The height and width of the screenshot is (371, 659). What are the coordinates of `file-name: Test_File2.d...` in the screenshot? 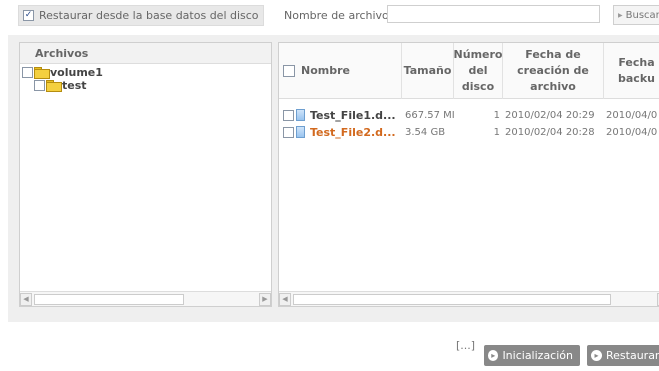 It's located at (353, 132).